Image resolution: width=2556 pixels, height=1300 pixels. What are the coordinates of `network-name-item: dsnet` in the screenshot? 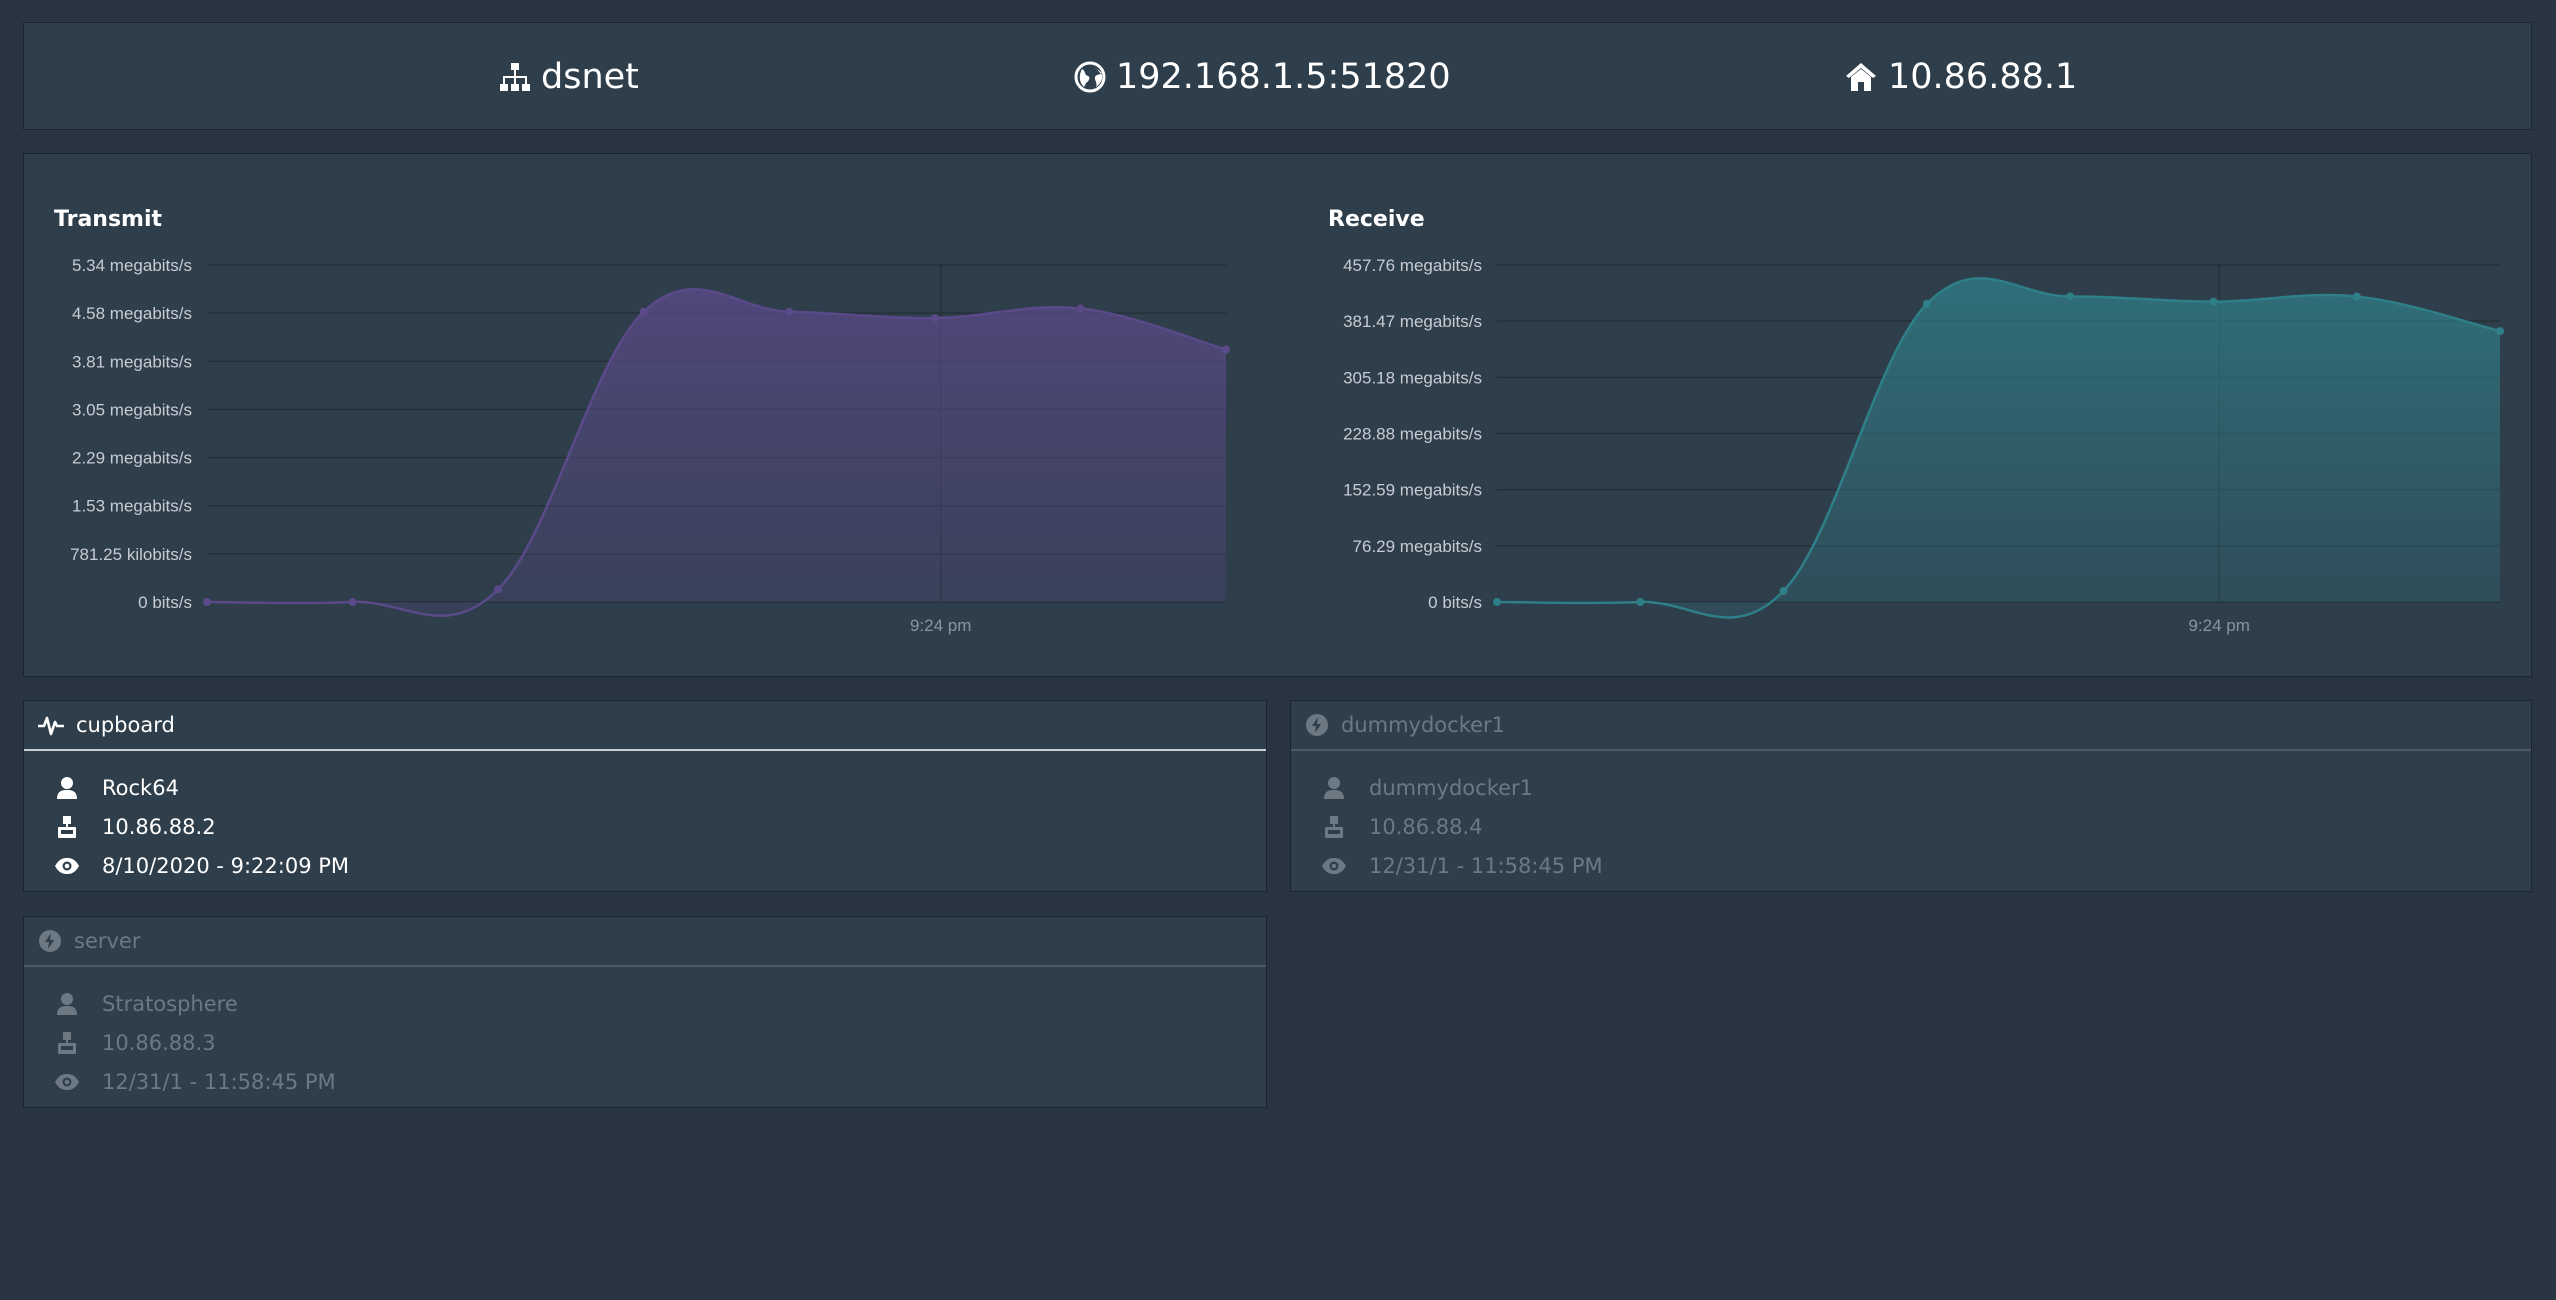 It's located at (569, 77).